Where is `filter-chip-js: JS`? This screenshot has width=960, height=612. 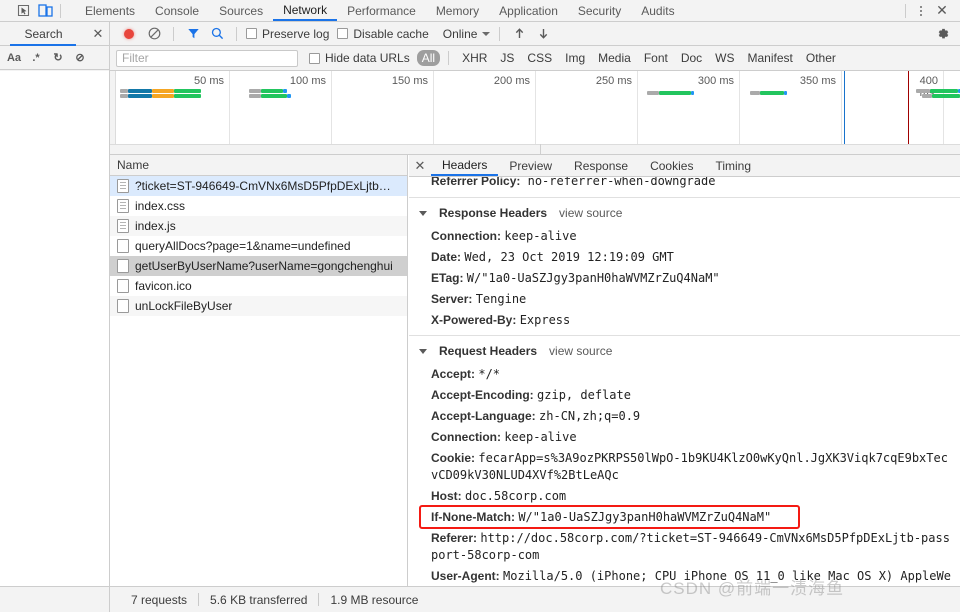 filter-chip-js: JS is located at coordinates (507, 58).